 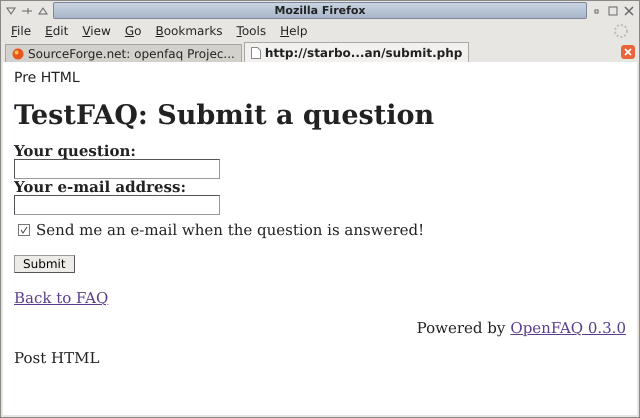 What do you see at coordinates (56, 31) in the screenshot?
I see `menu-item: Edit` at bounding box center [56, 31].